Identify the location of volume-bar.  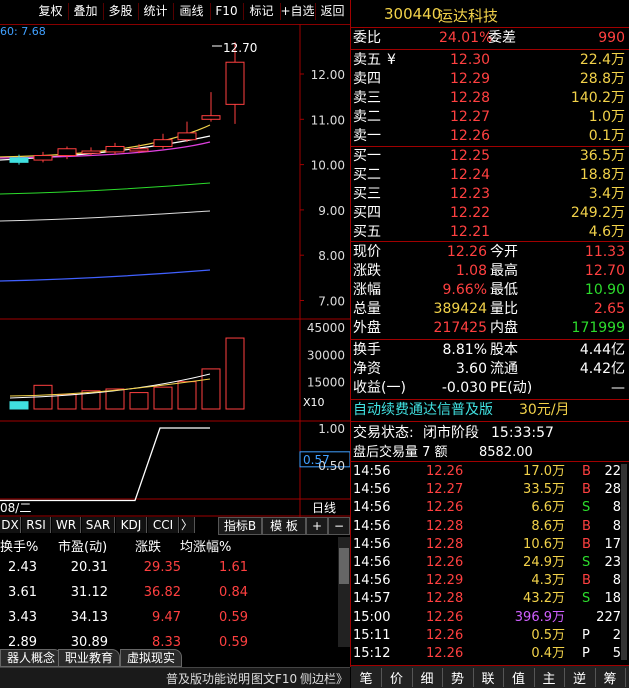
(163, 398).